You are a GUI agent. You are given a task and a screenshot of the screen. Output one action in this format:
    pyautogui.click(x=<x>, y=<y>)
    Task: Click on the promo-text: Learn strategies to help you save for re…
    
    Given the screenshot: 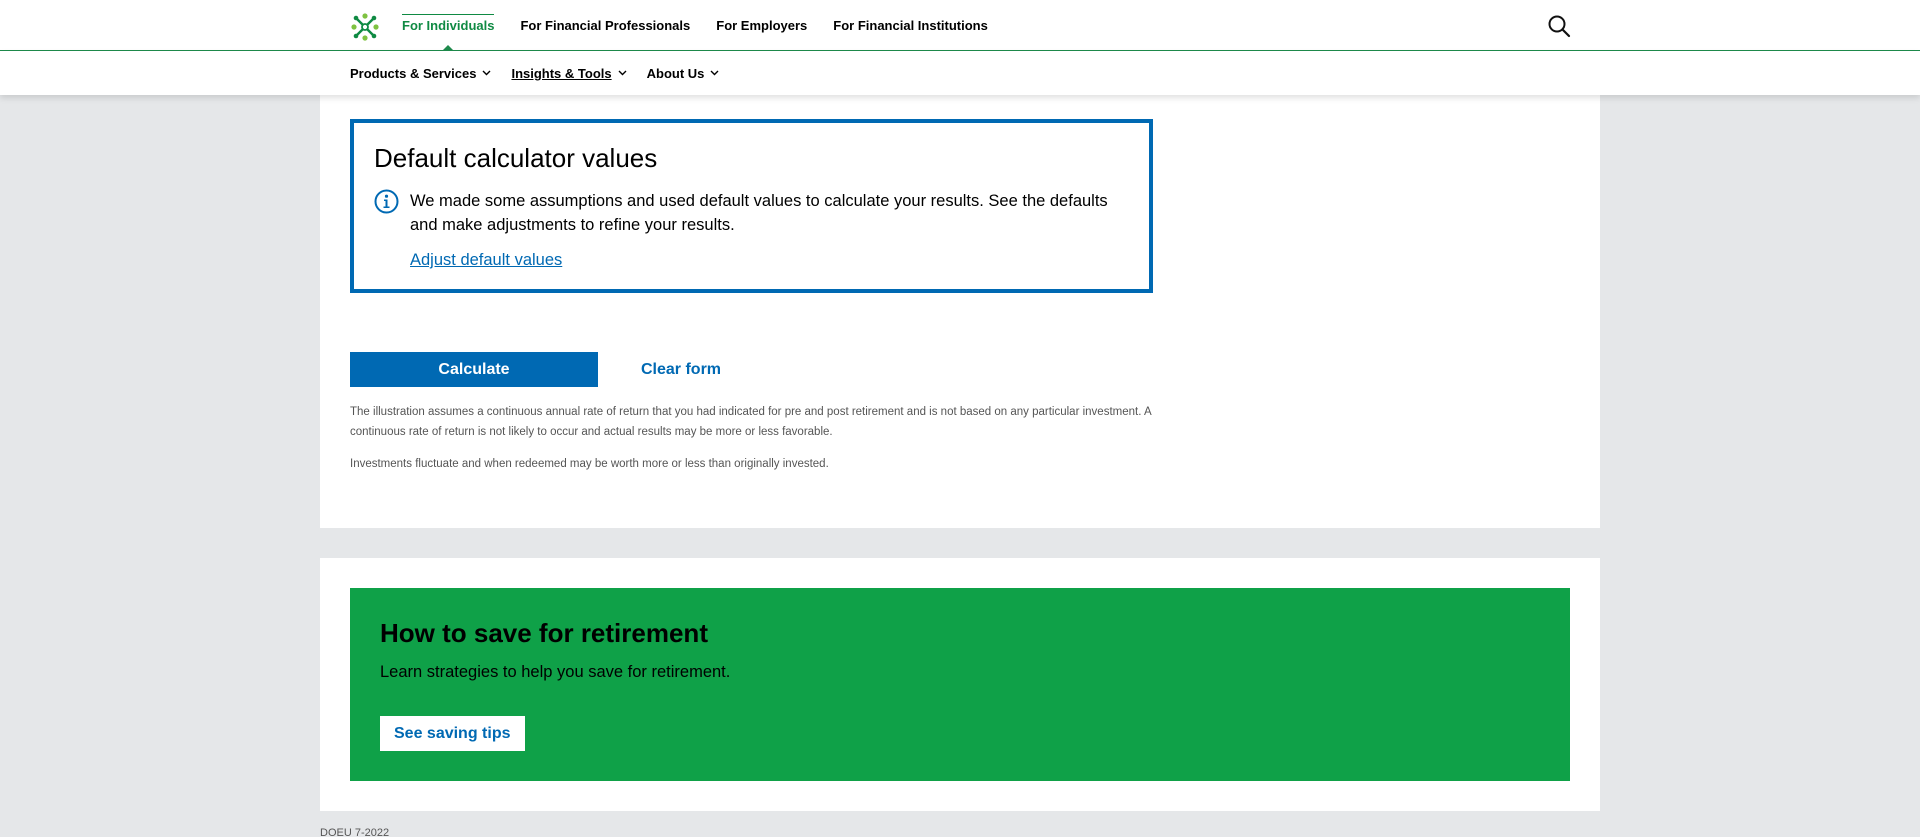 What is the action you would take?
    pyautogui.click(x=555, y=672)
    